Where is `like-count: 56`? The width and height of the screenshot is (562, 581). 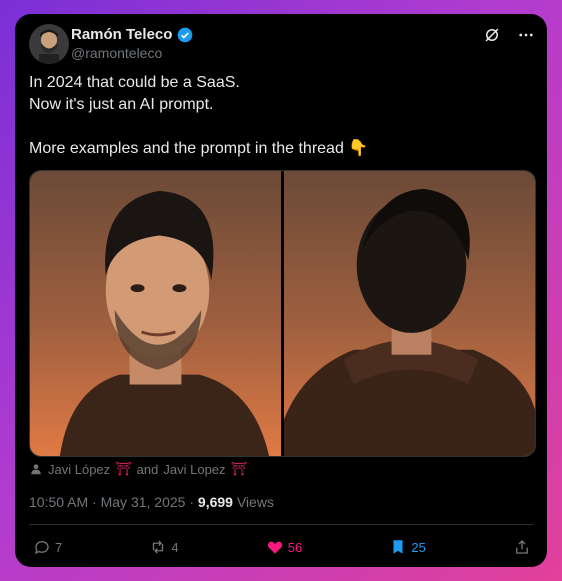
like-count: 56 is located at coordinates (295, 547).